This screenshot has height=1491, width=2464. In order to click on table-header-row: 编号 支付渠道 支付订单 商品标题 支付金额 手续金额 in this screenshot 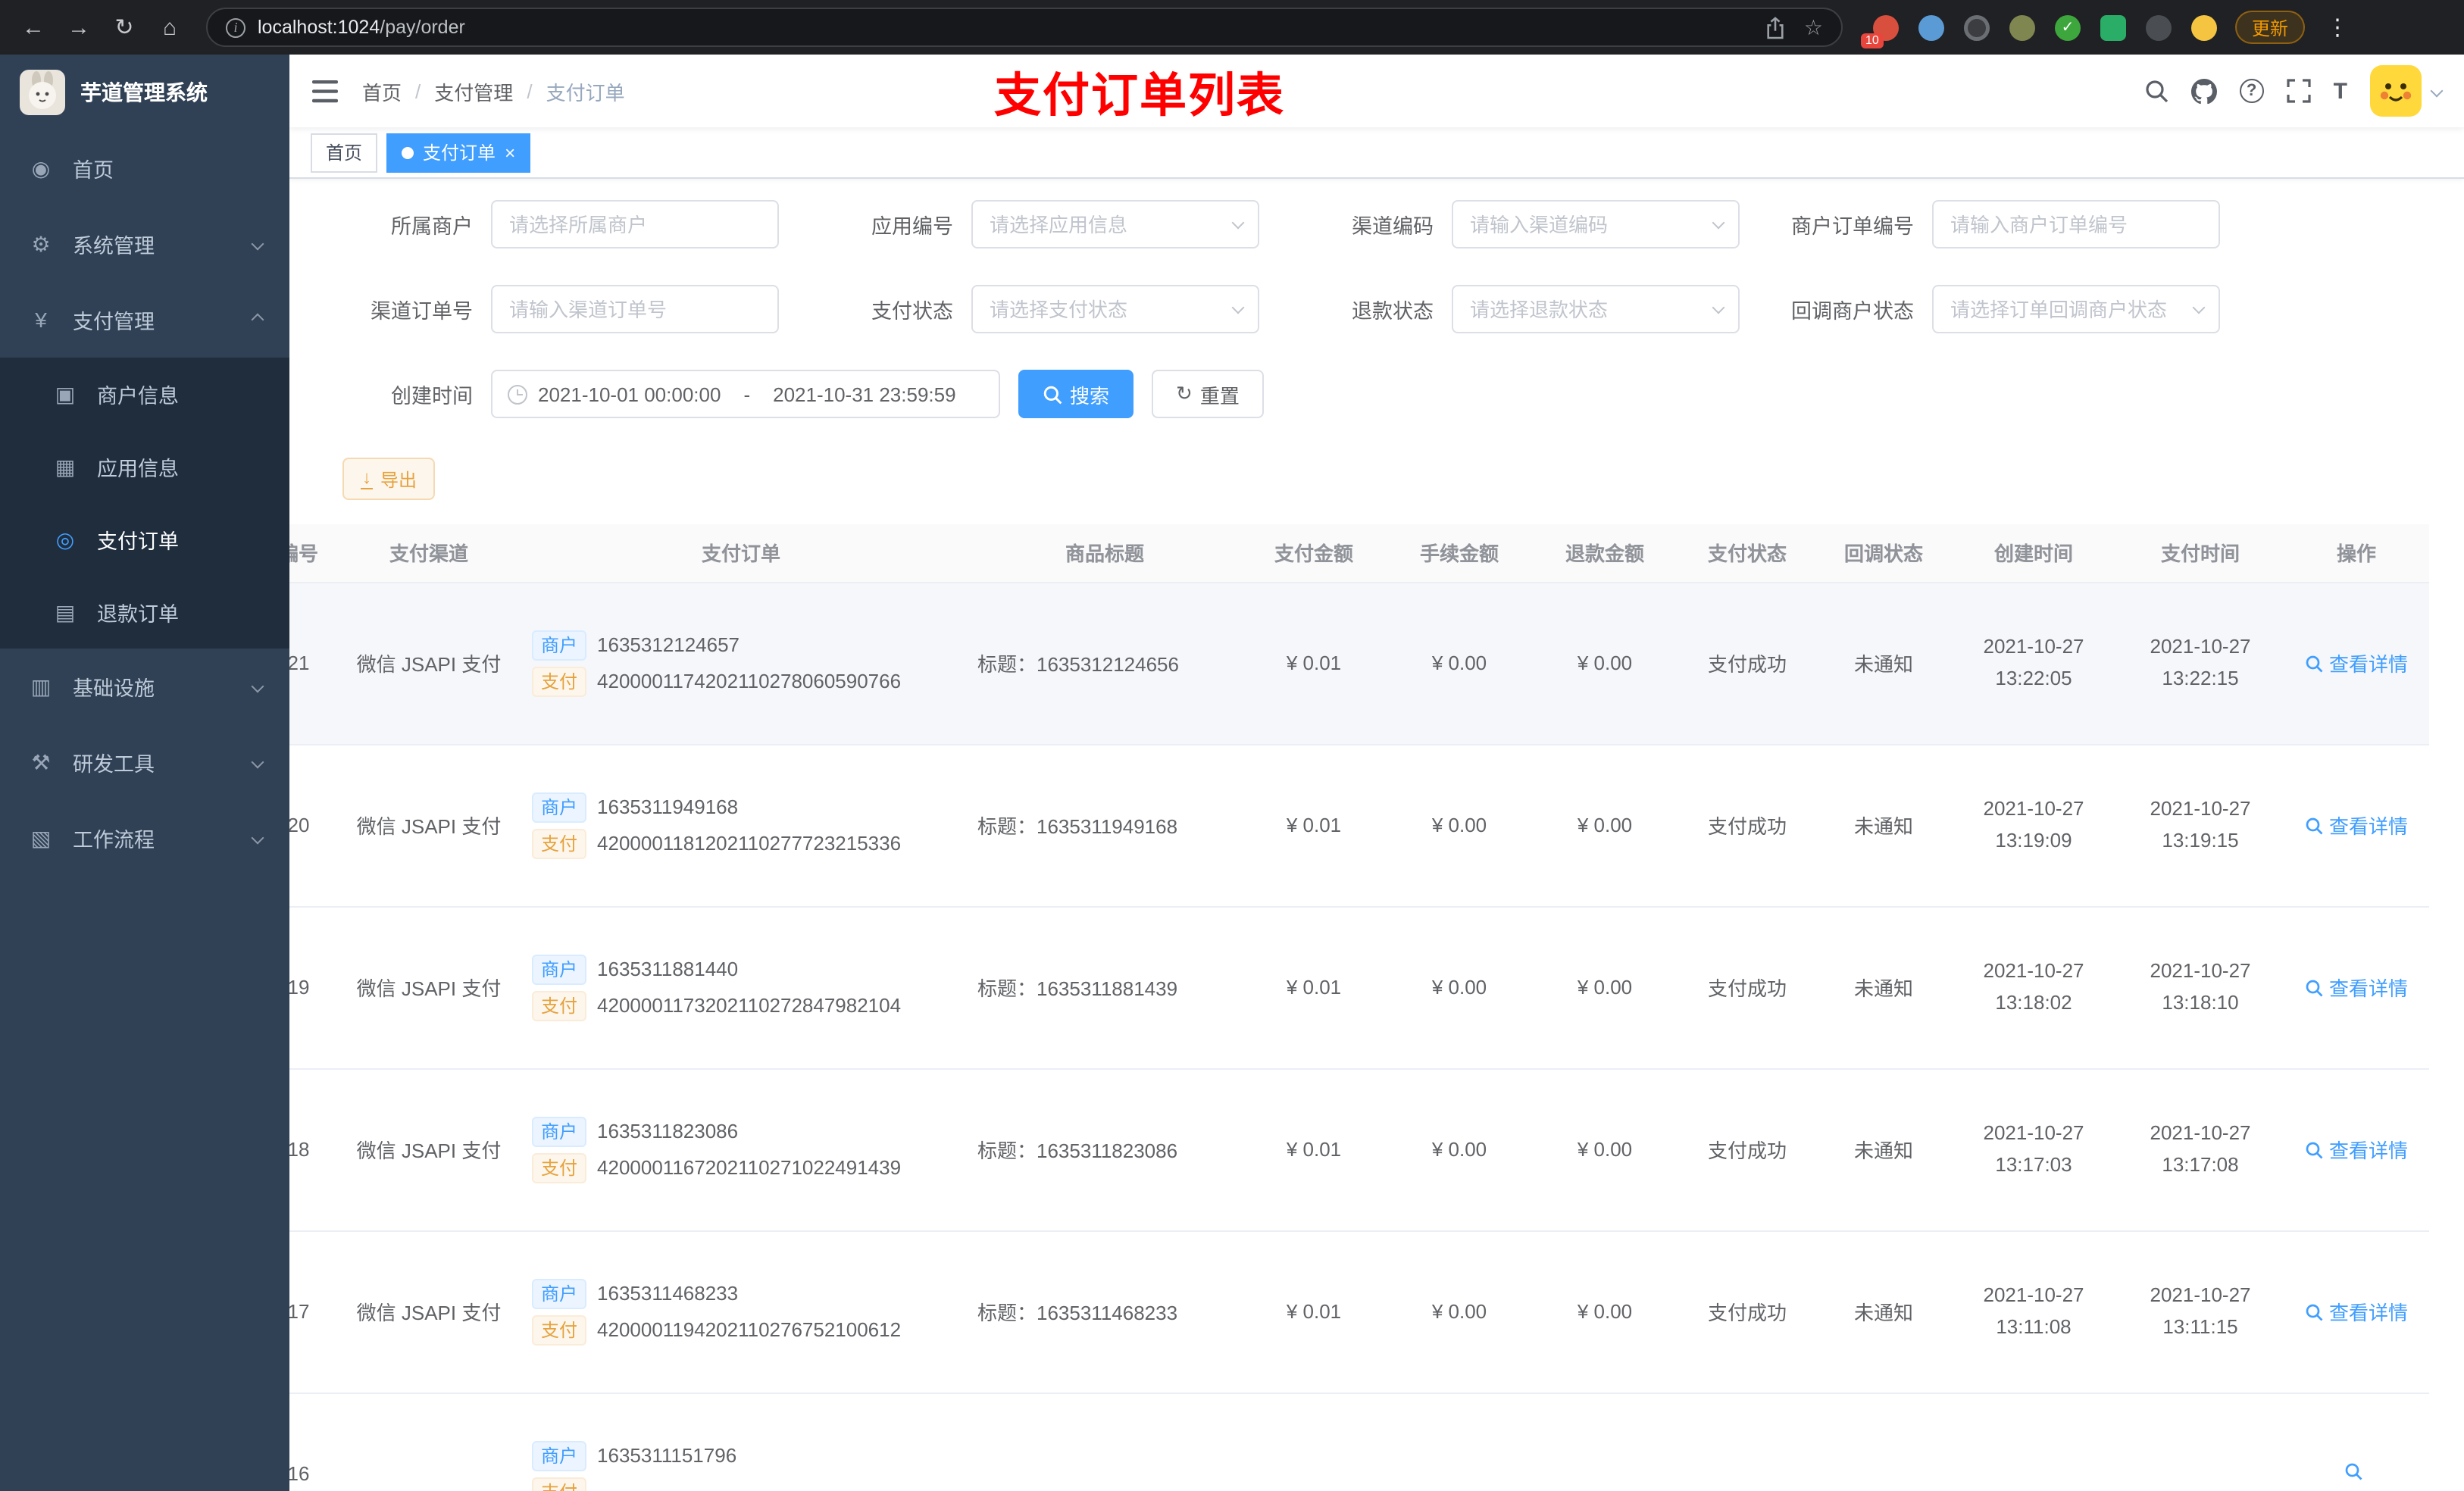, I will do `click(1359, 553)`.